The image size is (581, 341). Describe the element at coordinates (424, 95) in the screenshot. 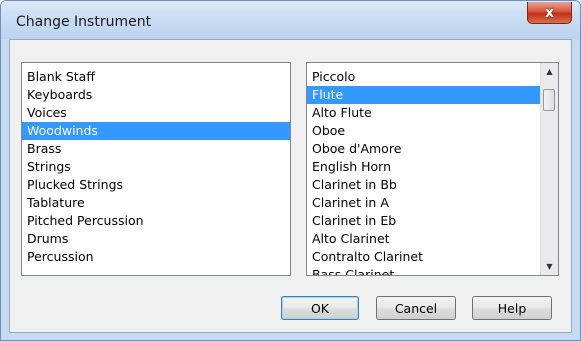

I see `instrument-list-item: Flute` at that location.